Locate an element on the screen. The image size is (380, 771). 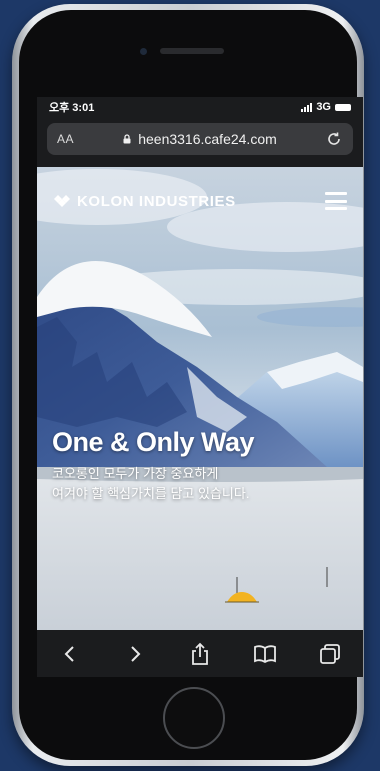
hero-title: One & Only Way is located at coordinates (153, 442).